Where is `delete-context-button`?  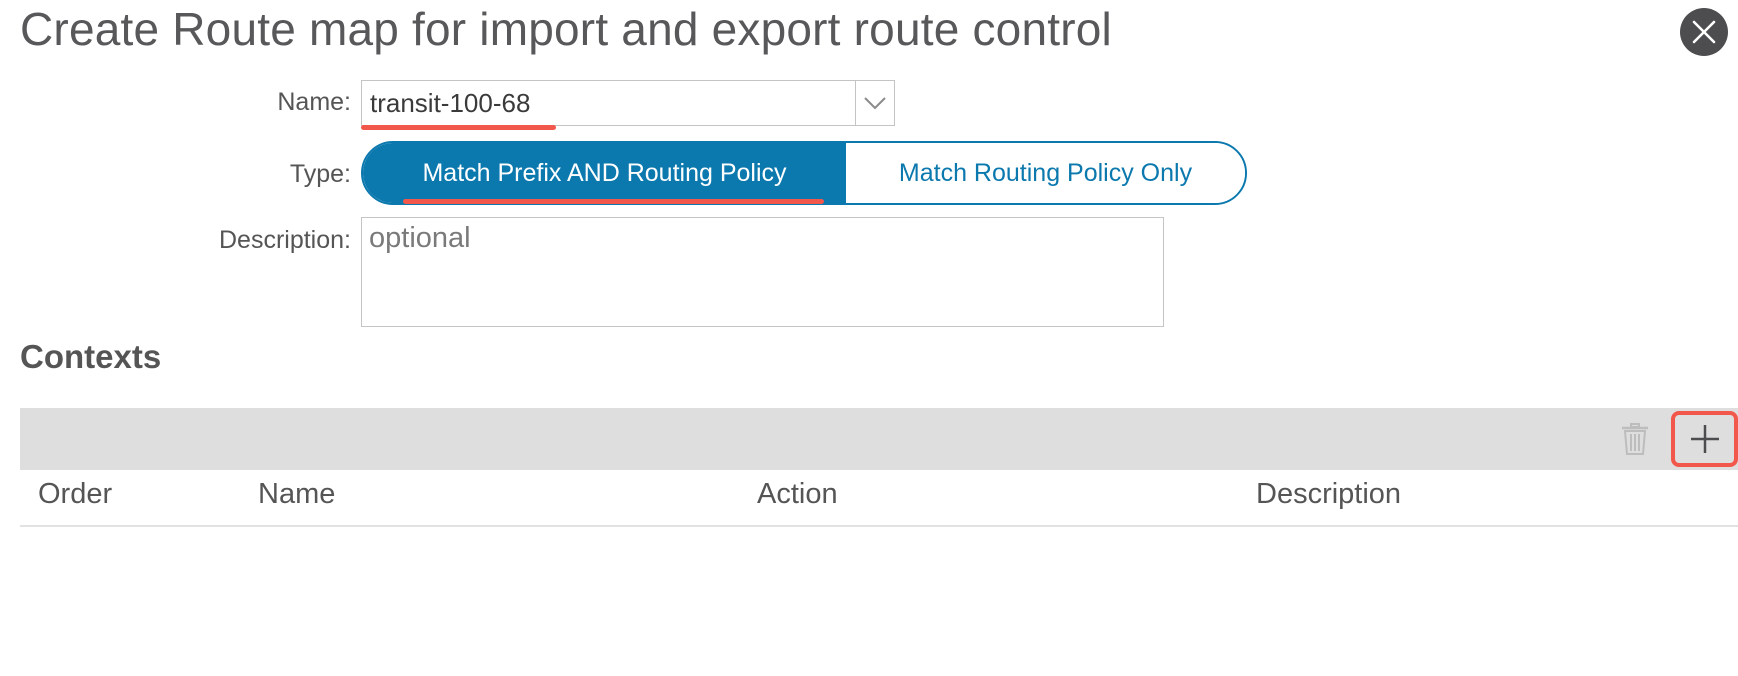 delete-context-button is located at coordinates (1635, 439).